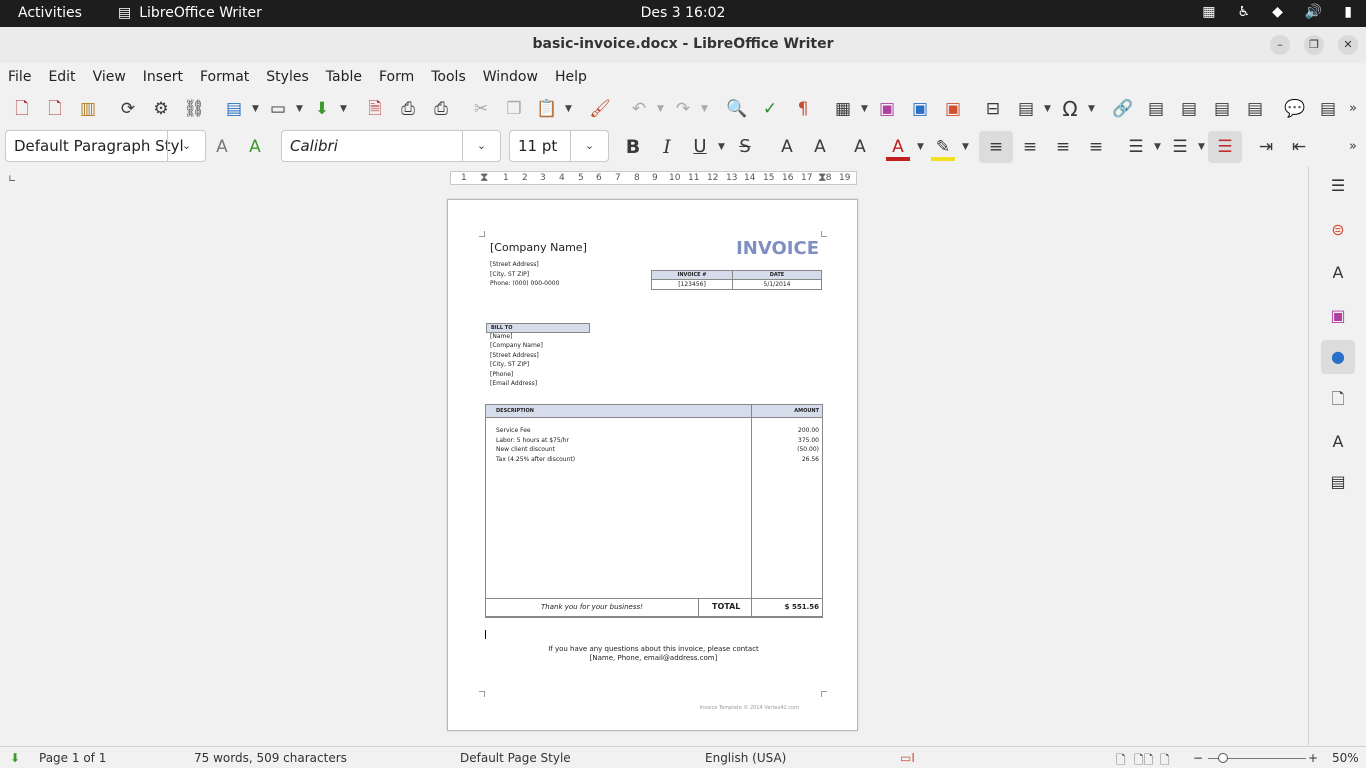 The width and height of the screenshot is (1366, 768). I want to click on find-replace-icon: 🔍, so click(737, 109).